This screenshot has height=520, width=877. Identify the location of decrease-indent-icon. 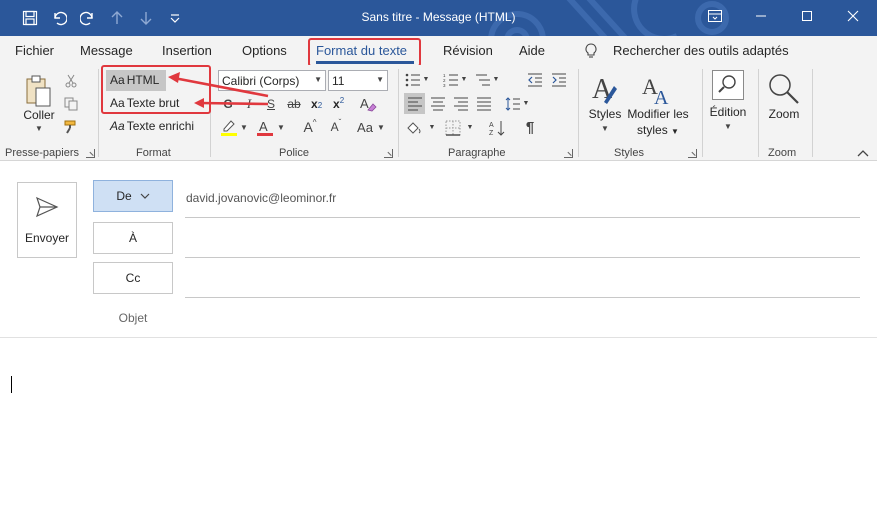
(535, 80).